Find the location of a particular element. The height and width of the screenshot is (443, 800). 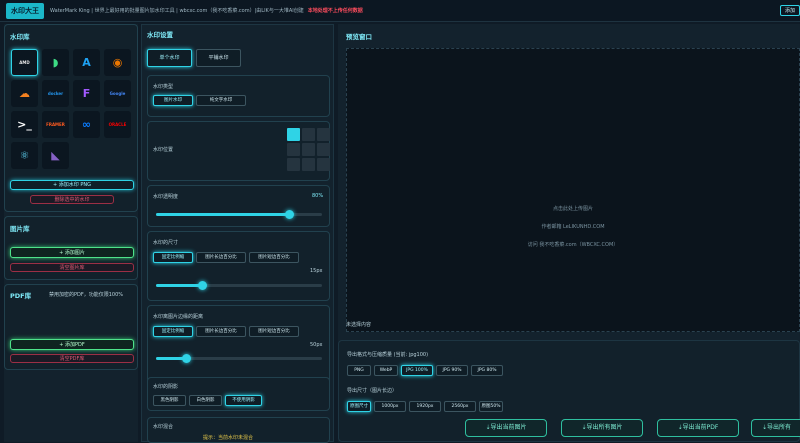

format-option-3: JPG 90% is located at coordinates (452, 370).